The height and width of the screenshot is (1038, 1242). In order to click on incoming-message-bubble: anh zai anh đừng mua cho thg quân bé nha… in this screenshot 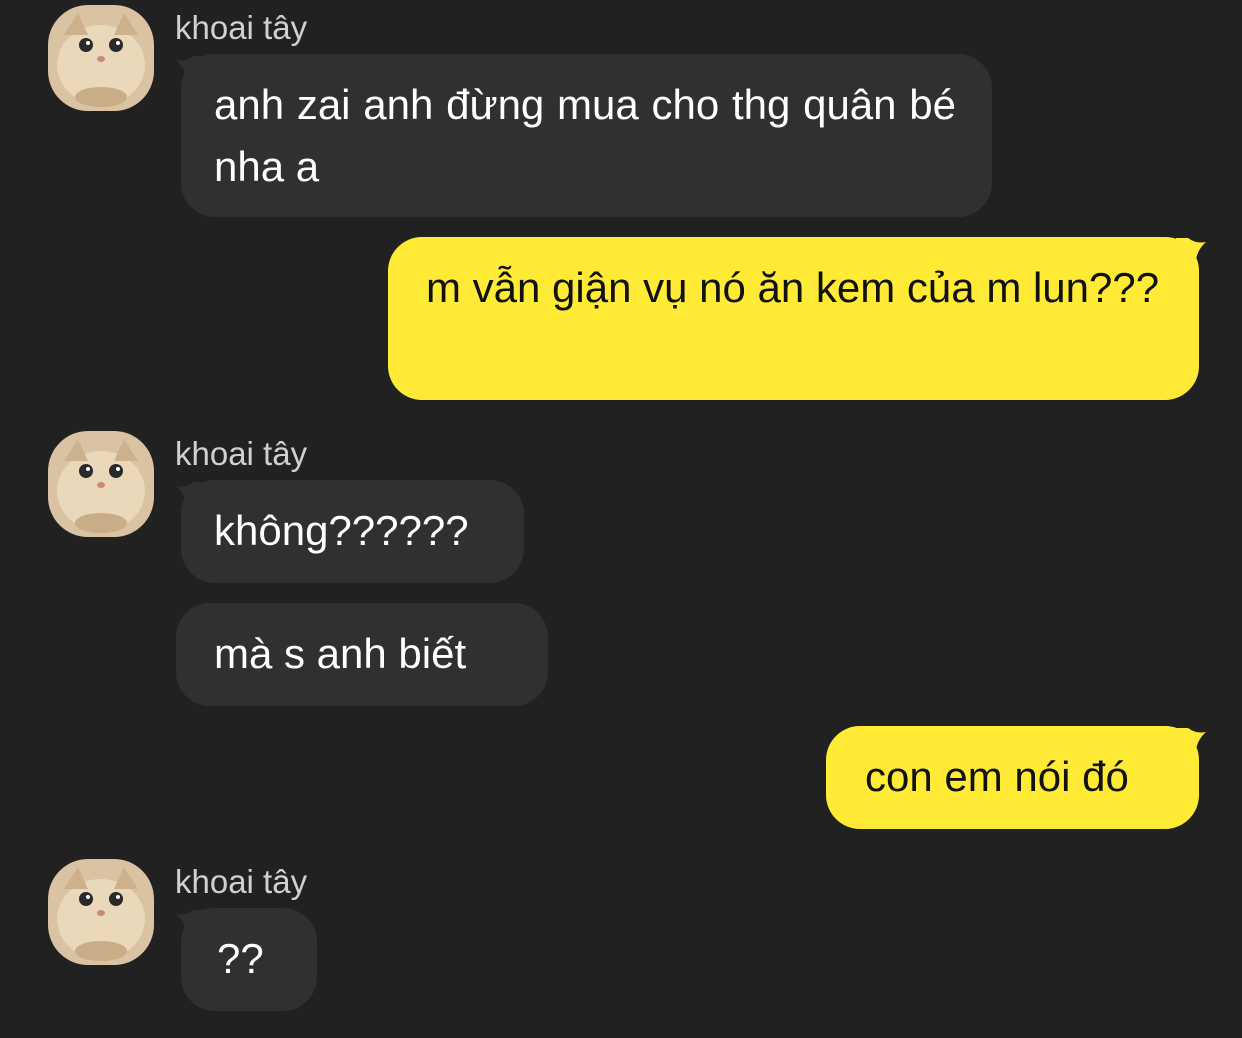, I will do `click(586, 135)`.